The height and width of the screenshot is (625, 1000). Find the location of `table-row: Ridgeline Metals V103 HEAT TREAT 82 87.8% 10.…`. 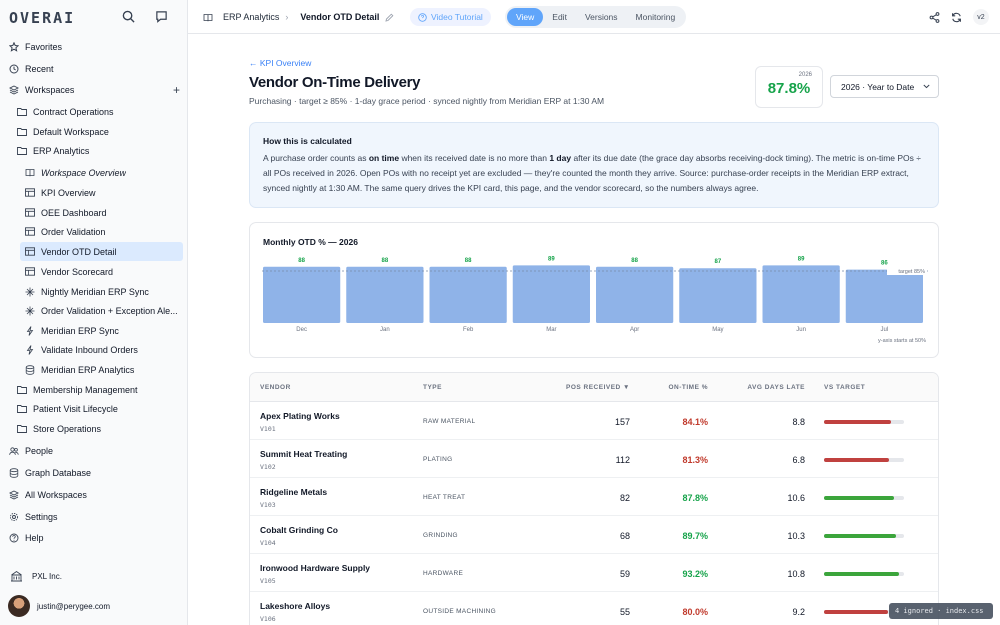

table-row: Ridgeline Metals V103 HEAT TREAT 82 87.8% 10.… is located at coordinates (594, 497).